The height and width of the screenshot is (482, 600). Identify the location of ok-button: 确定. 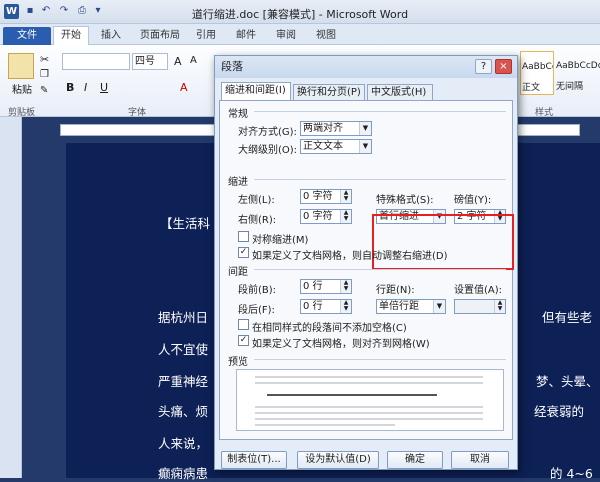
(415, 460).